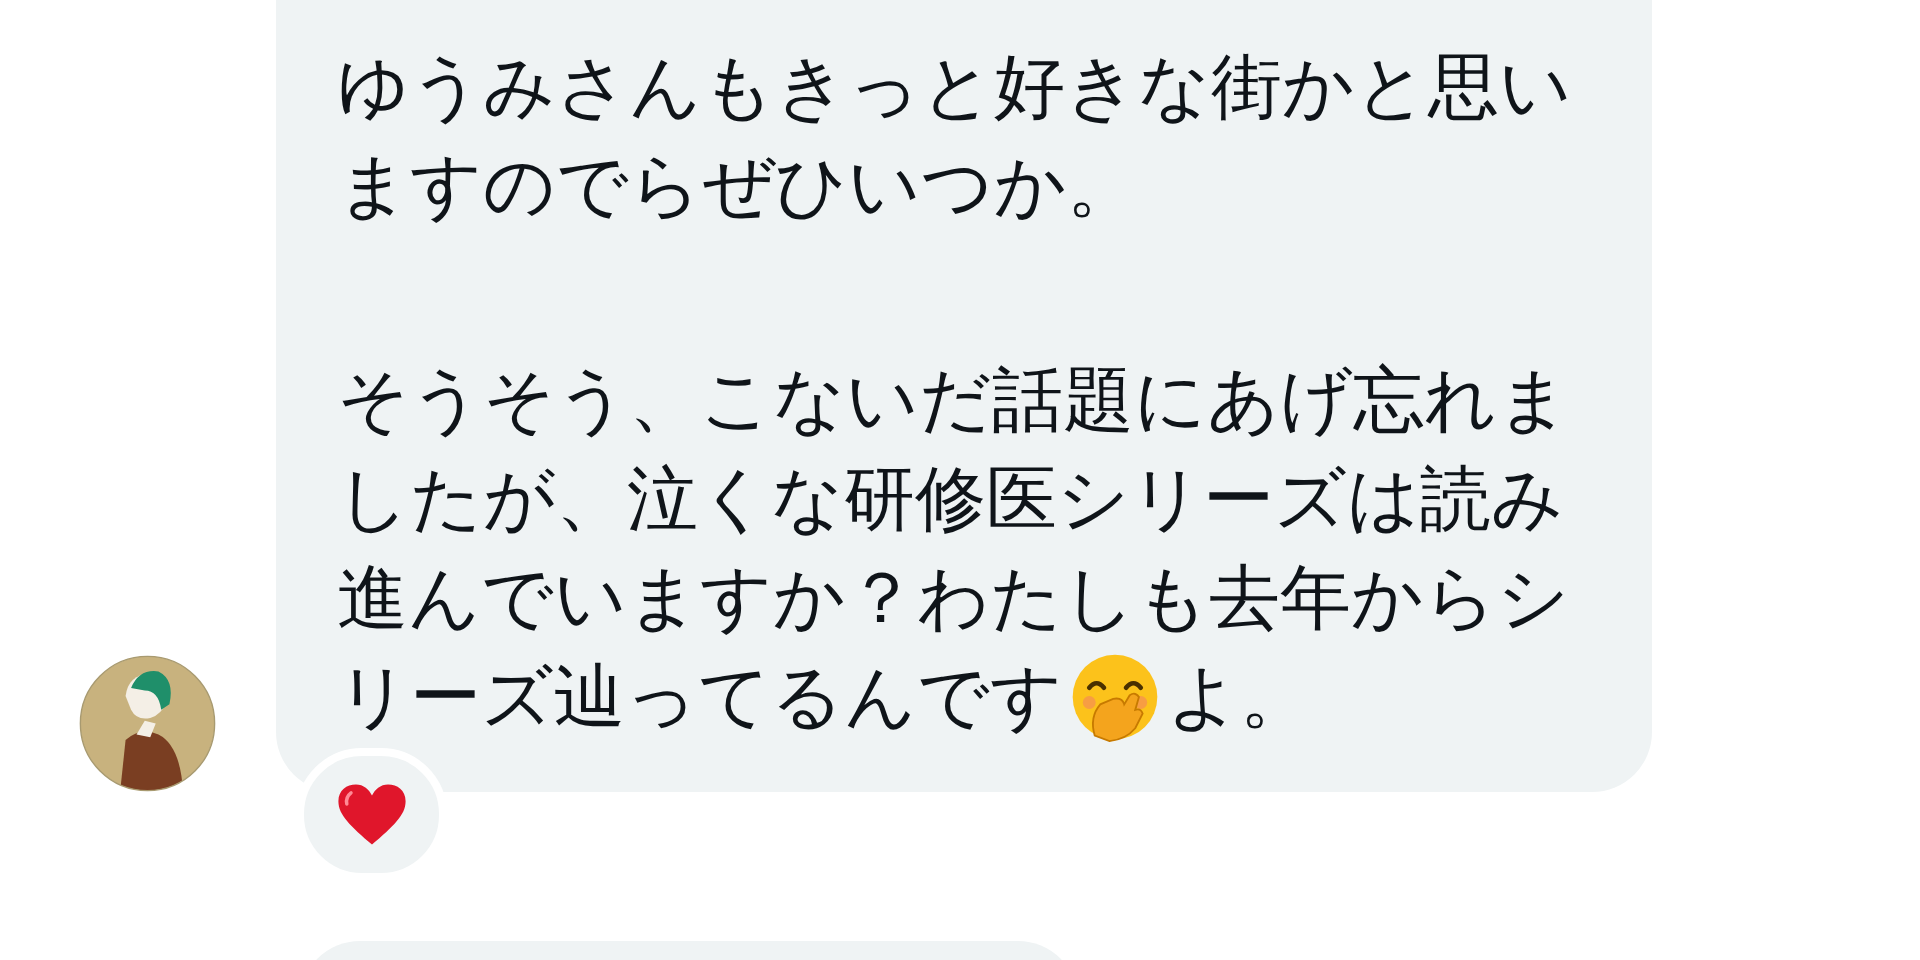 This screenshot has height=960, width=1920. I want to click on message-text: ゆうみさんもきっと好きな街かと思い ますのでらぜひいつか。, so click(954, 136).